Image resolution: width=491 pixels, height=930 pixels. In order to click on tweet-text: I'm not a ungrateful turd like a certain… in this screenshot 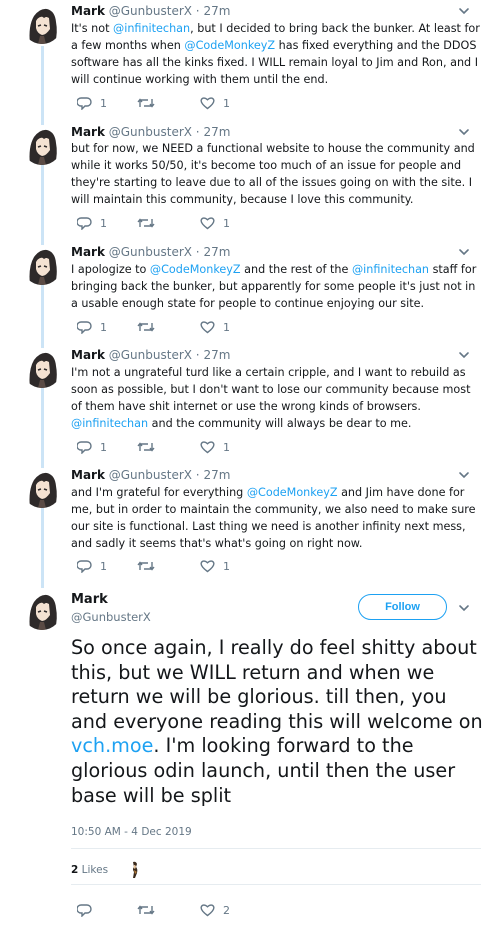, I will do `click(271, 398)`.